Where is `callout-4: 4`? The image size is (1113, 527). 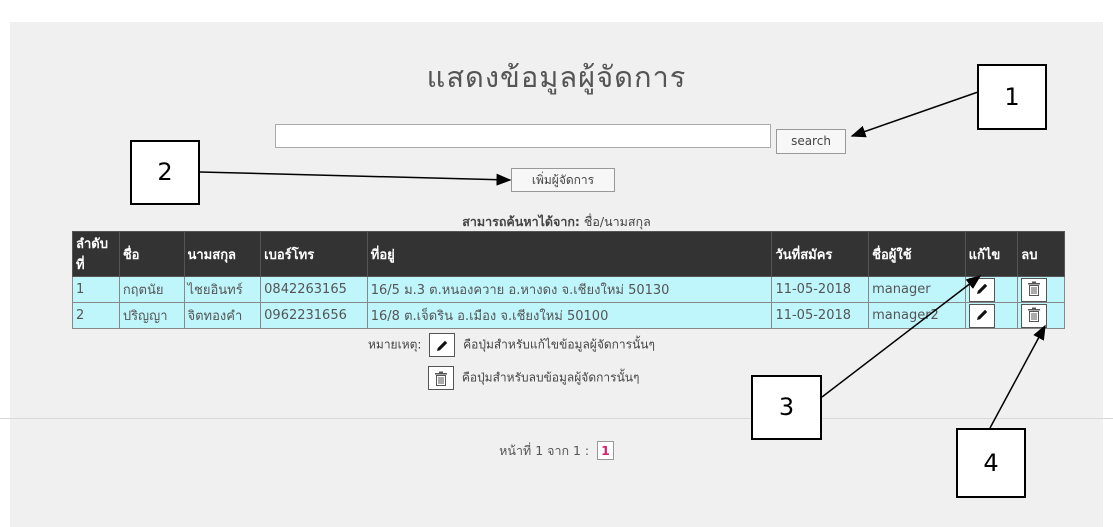
callout-4: 4 is located at coordinates (991, 463).